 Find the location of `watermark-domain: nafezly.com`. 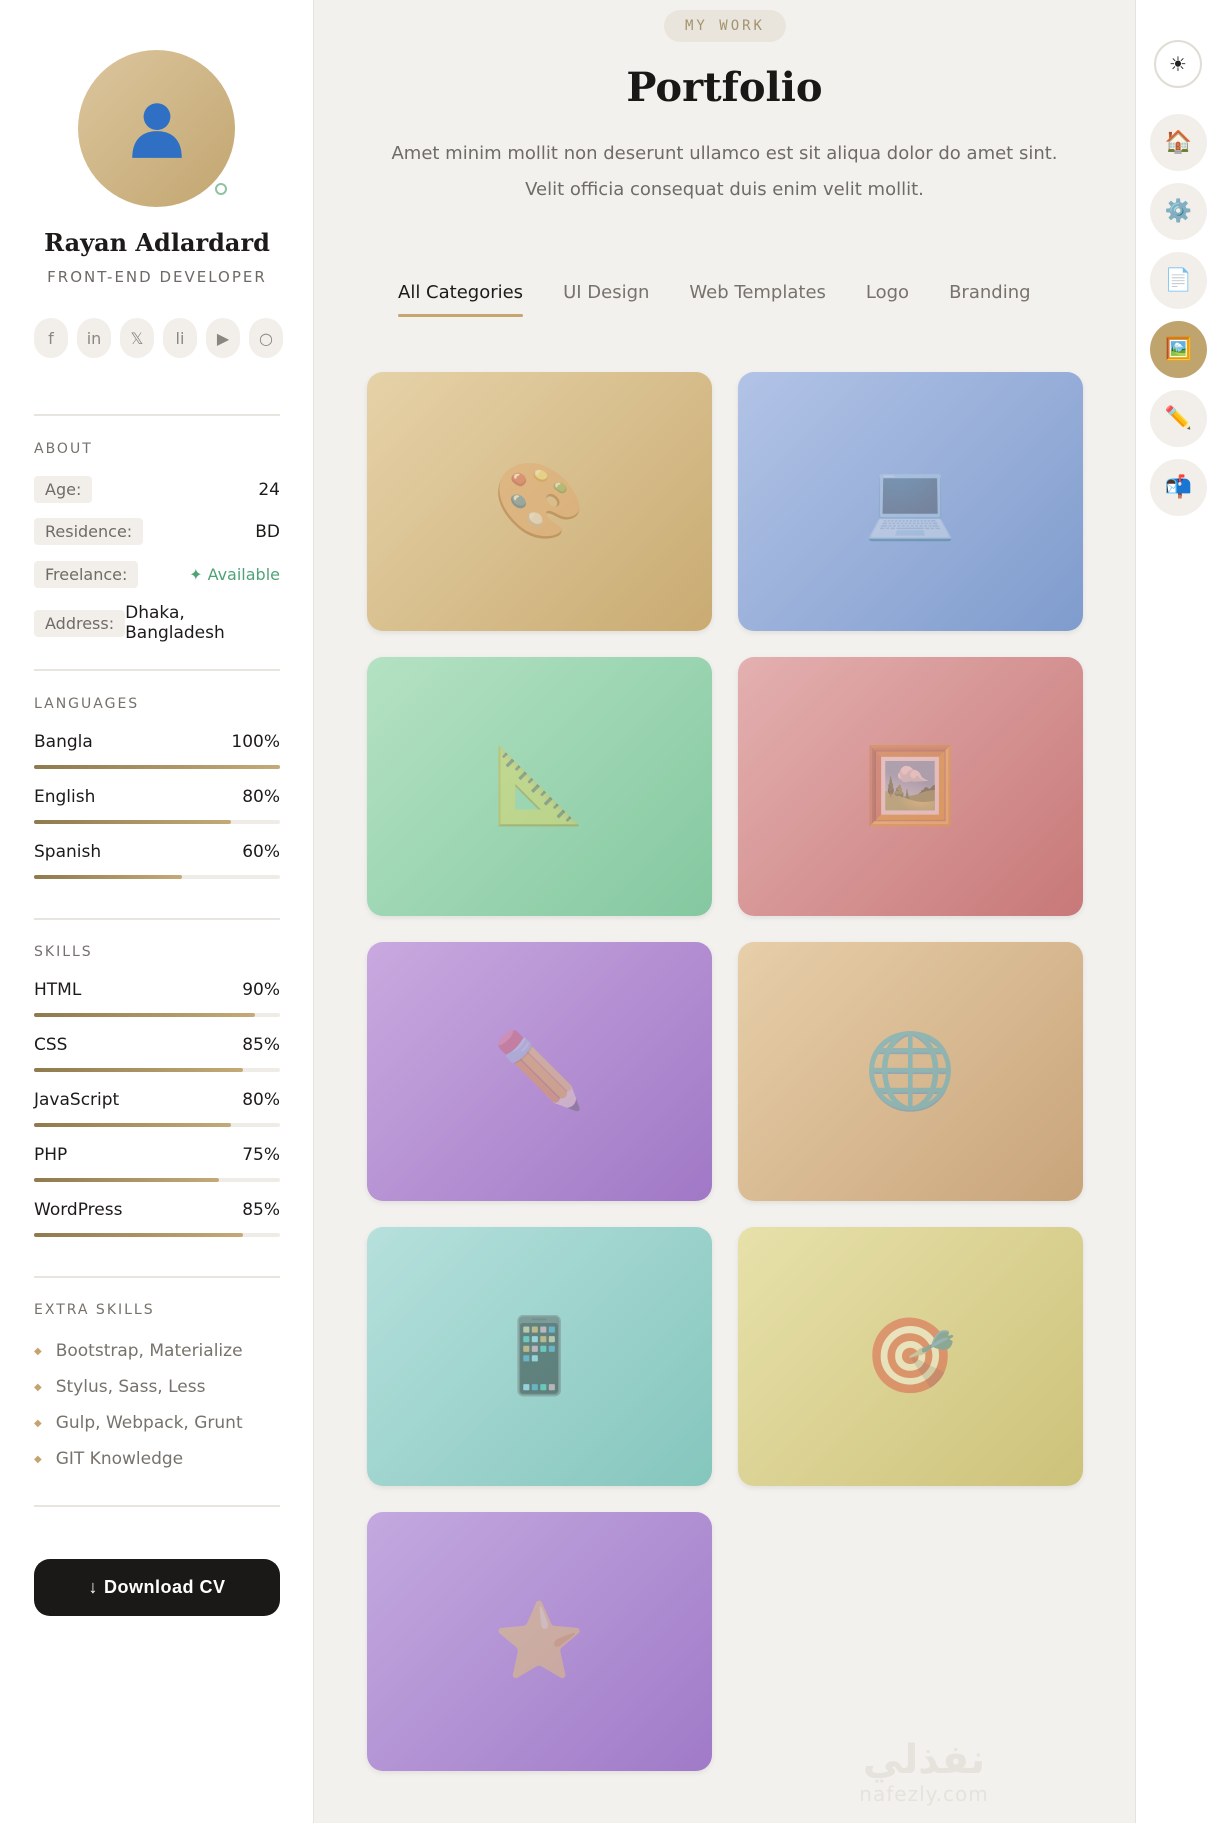

watermark-domain: nafezly.com is located at coordinates (924, 1794).